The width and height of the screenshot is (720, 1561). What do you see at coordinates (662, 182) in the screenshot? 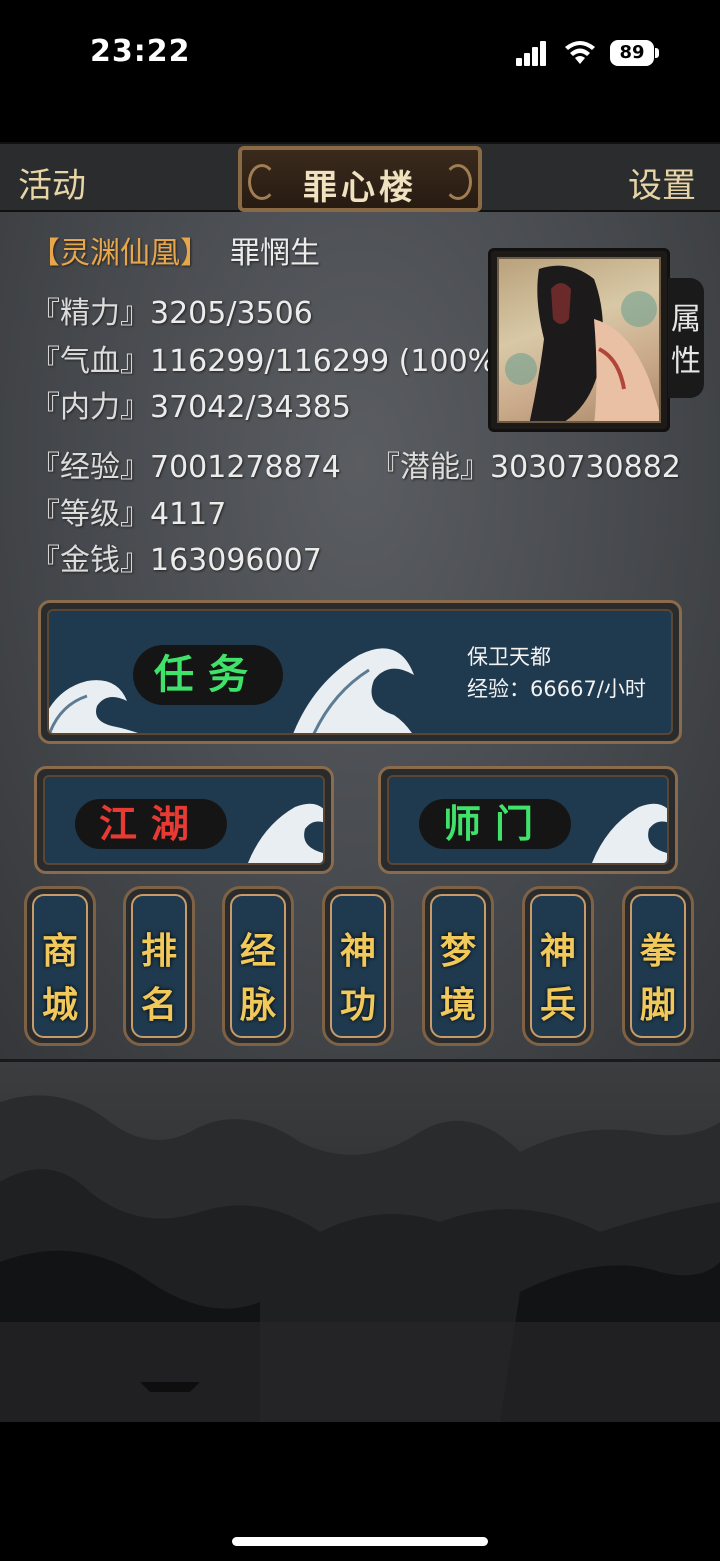
I see `settings-button: 设置` at bounding box center [662, 182].